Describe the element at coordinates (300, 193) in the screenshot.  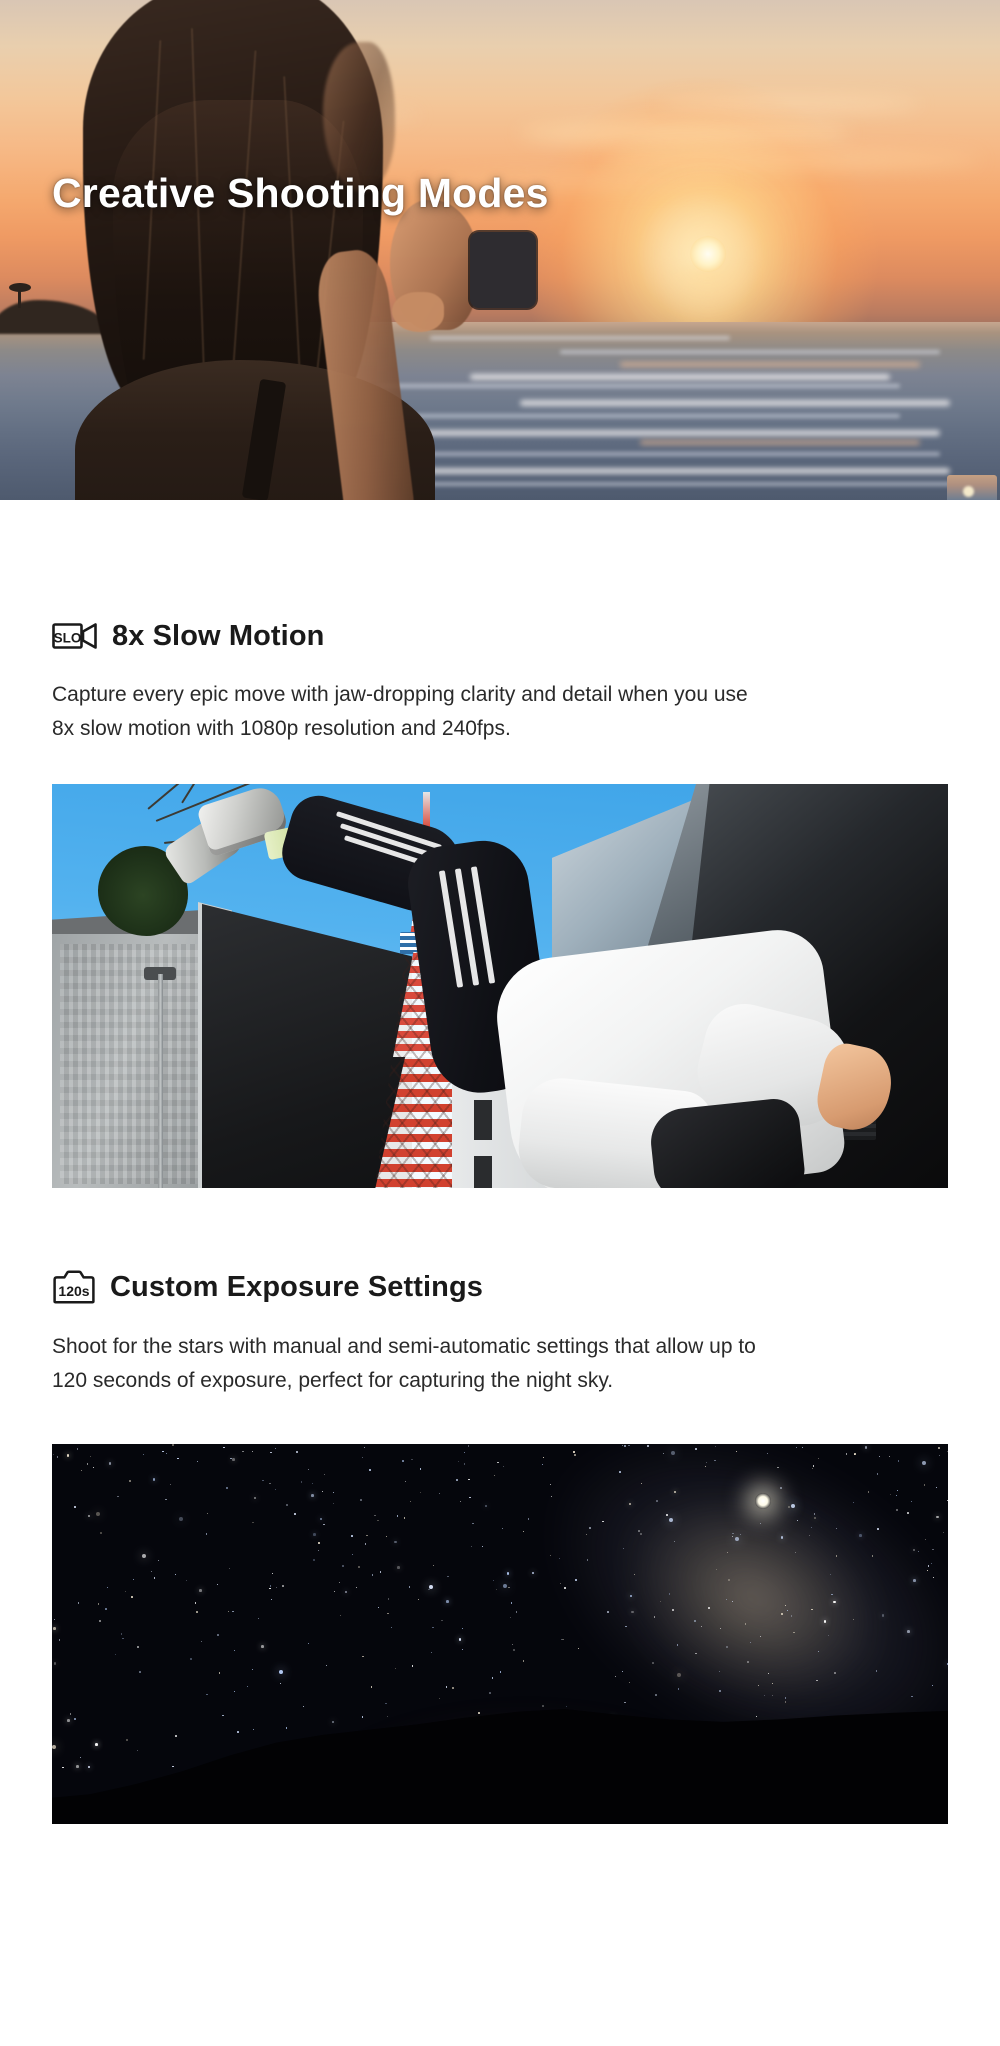
I see `page-title: Creative Shooting Modes` at that location.